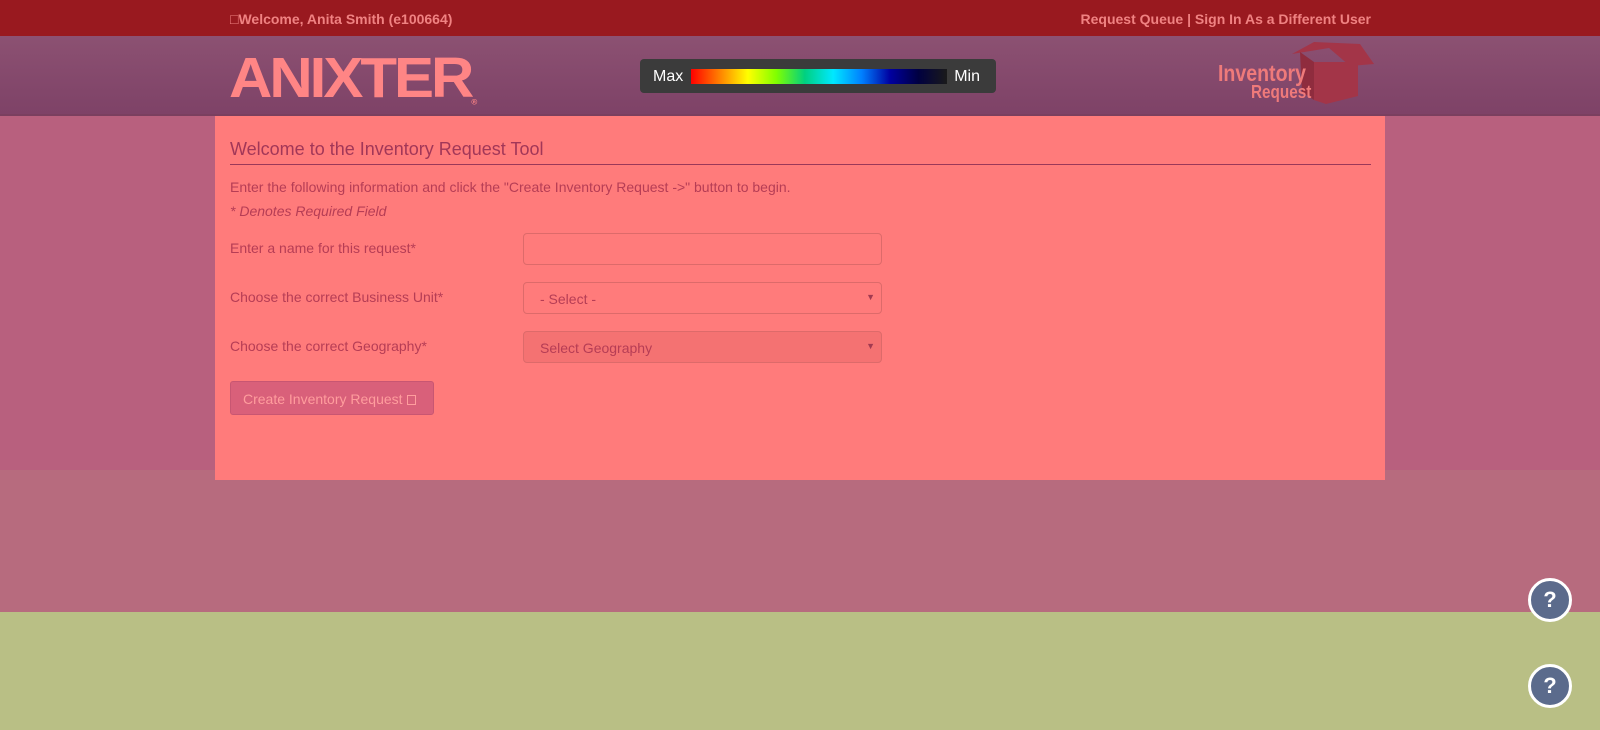 This screenshot has height=730, width=1600. Describe the element at coordinates (596, 348) in the screenshot. I see `geography-value: Select Geography` at that location.